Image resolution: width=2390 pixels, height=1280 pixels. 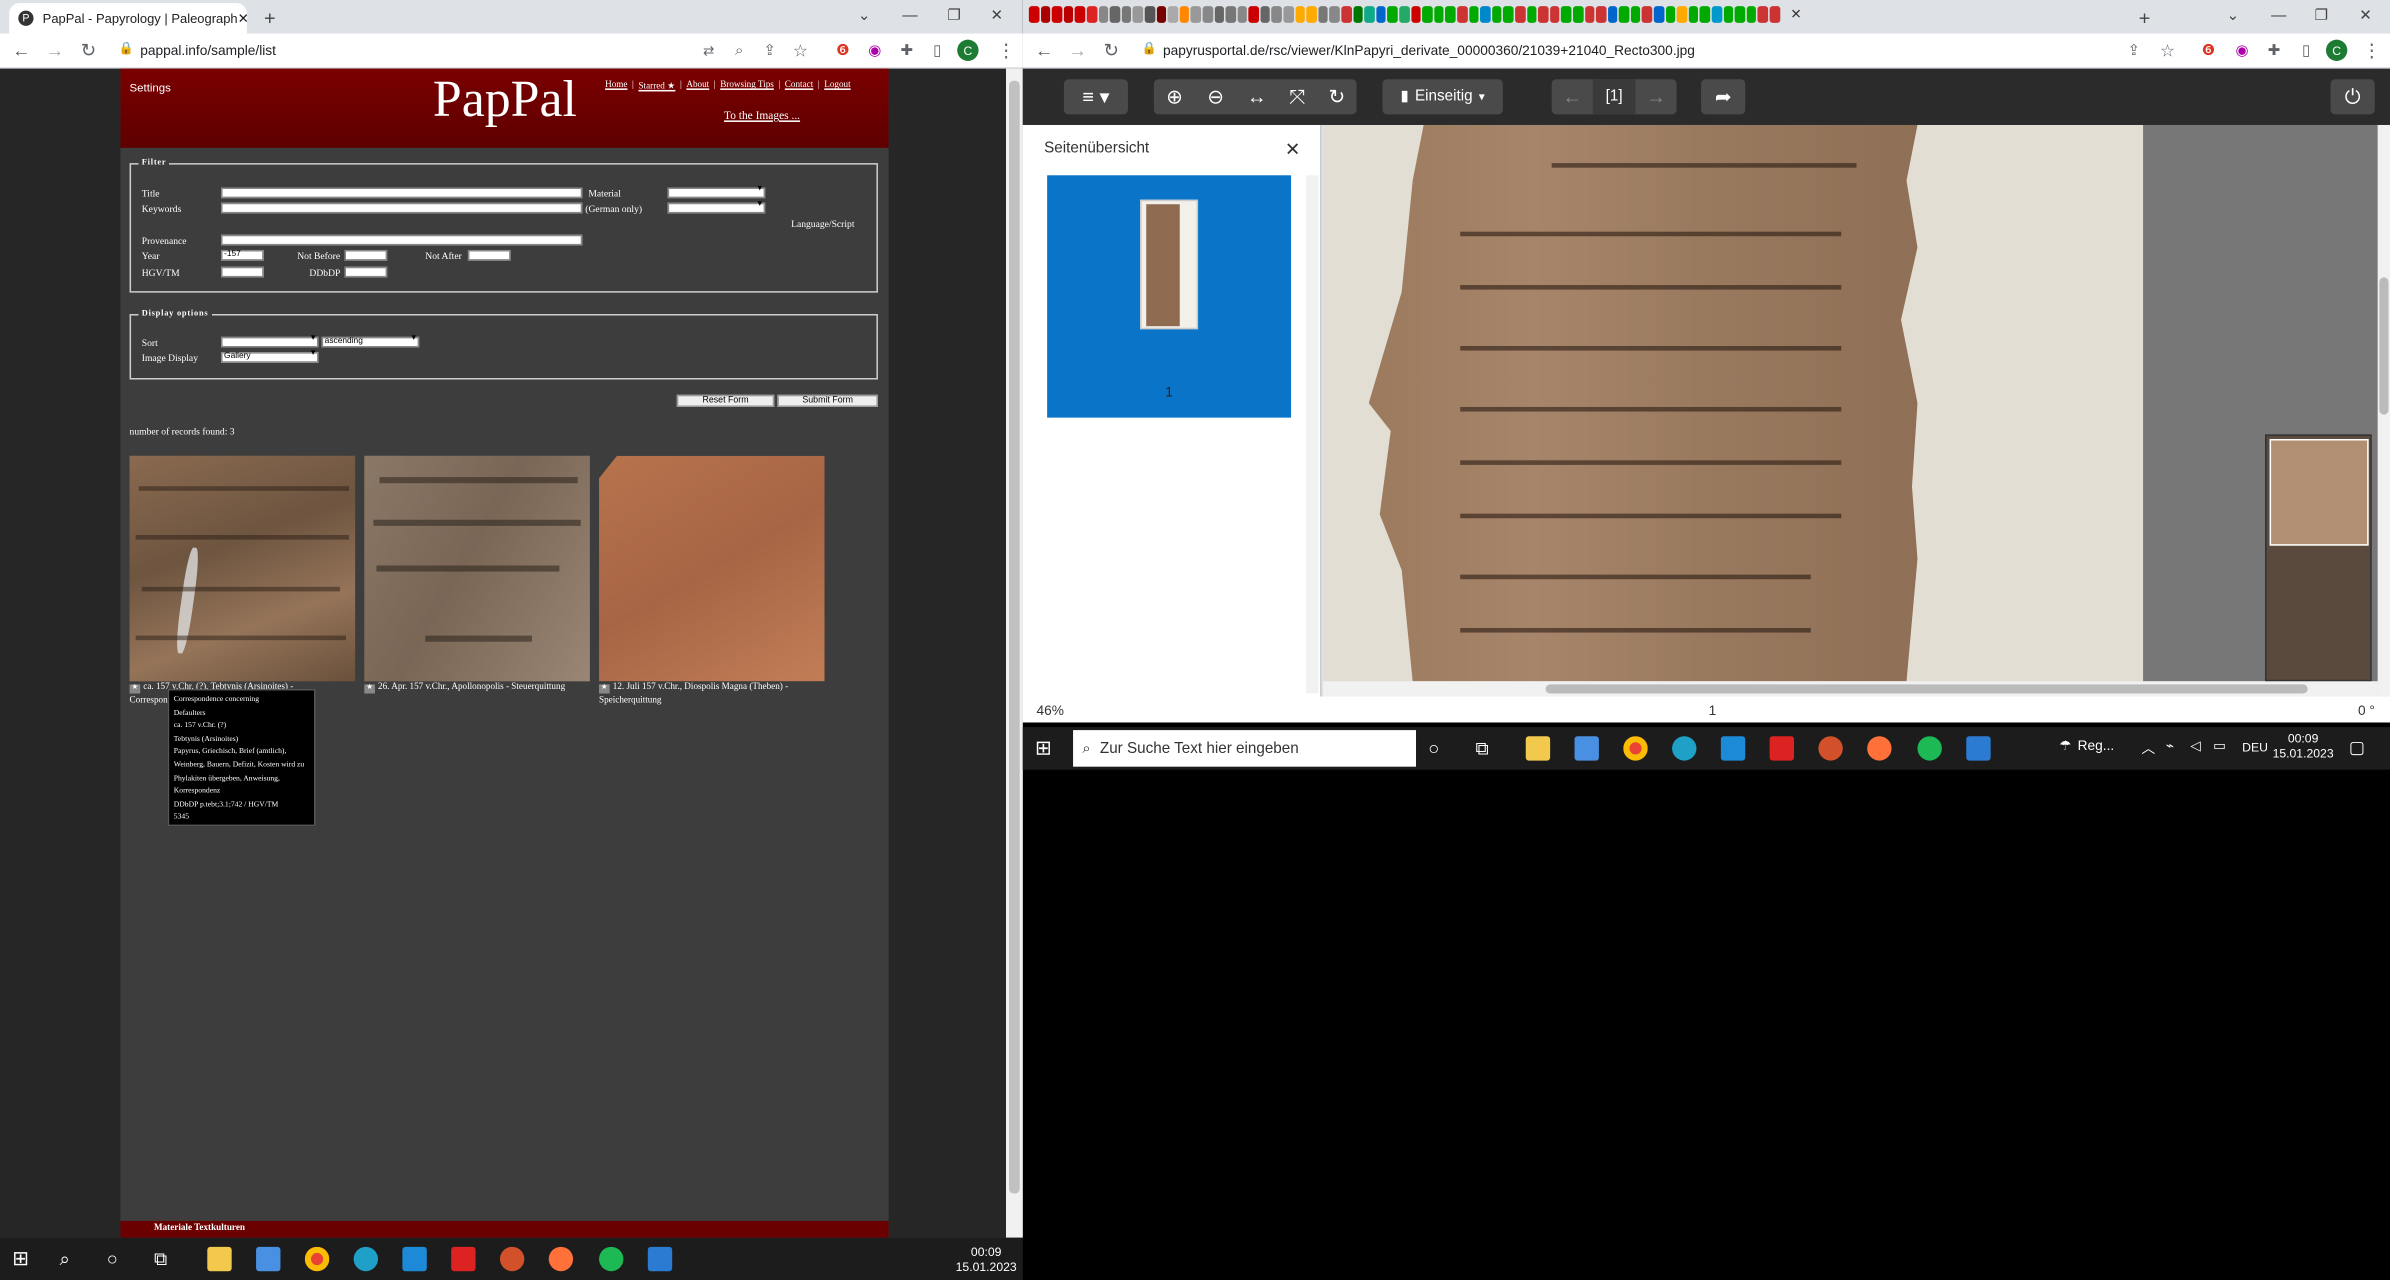 I want to click on star-icon: ★, so click(x=369, y=689).